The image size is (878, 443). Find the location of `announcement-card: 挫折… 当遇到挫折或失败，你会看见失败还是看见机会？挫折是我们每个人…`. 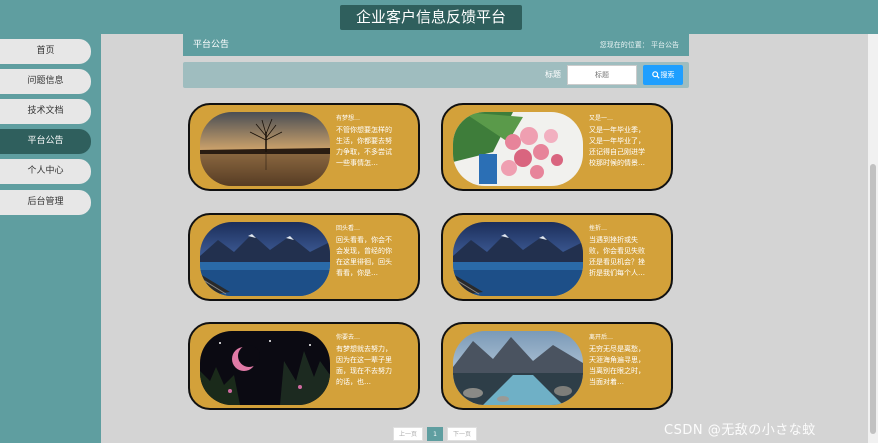

announcement-card: 挫折… 当遇到挫折或失败，你会看见失败还是看见机会？挫折是我们每个人… is located at coordinates (557, 257).